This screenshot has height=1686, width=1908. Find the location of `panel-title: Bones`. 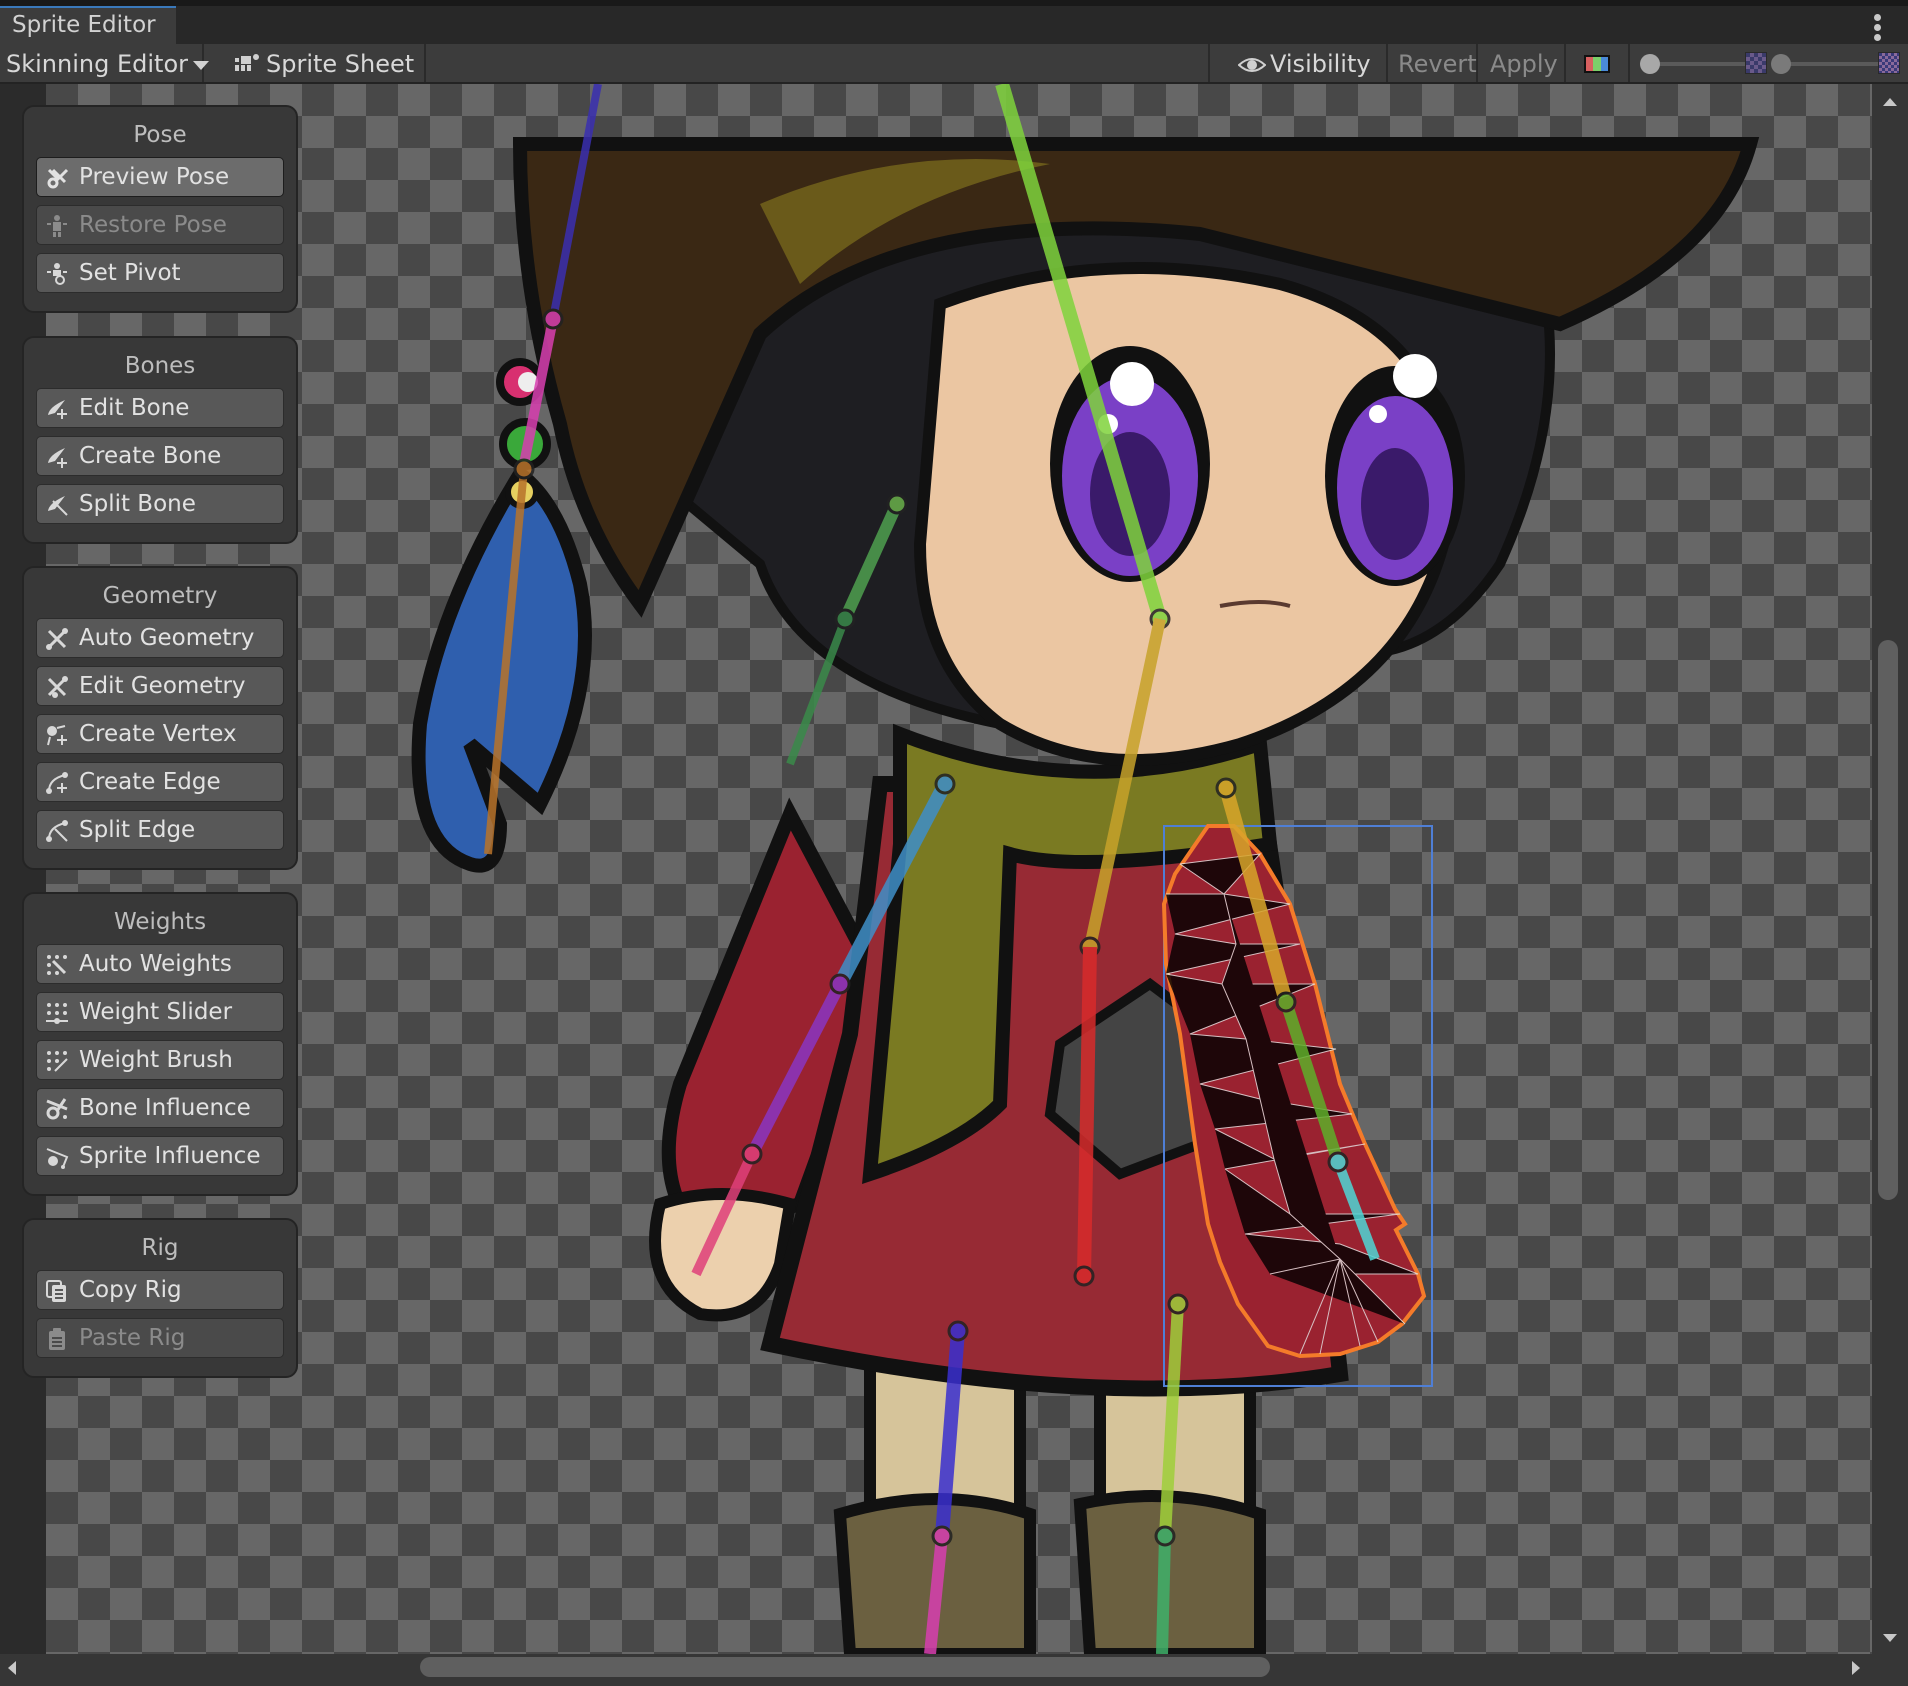

panel-title: Bones is located at coordinates (160, 366).